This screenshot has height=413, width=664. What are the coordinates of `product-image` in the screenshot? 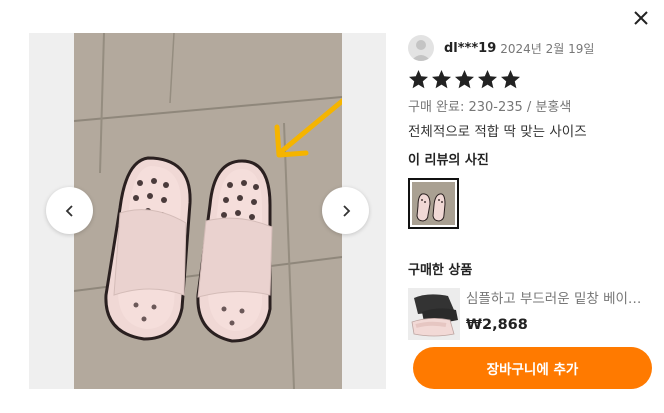 It's located at (434, 314).